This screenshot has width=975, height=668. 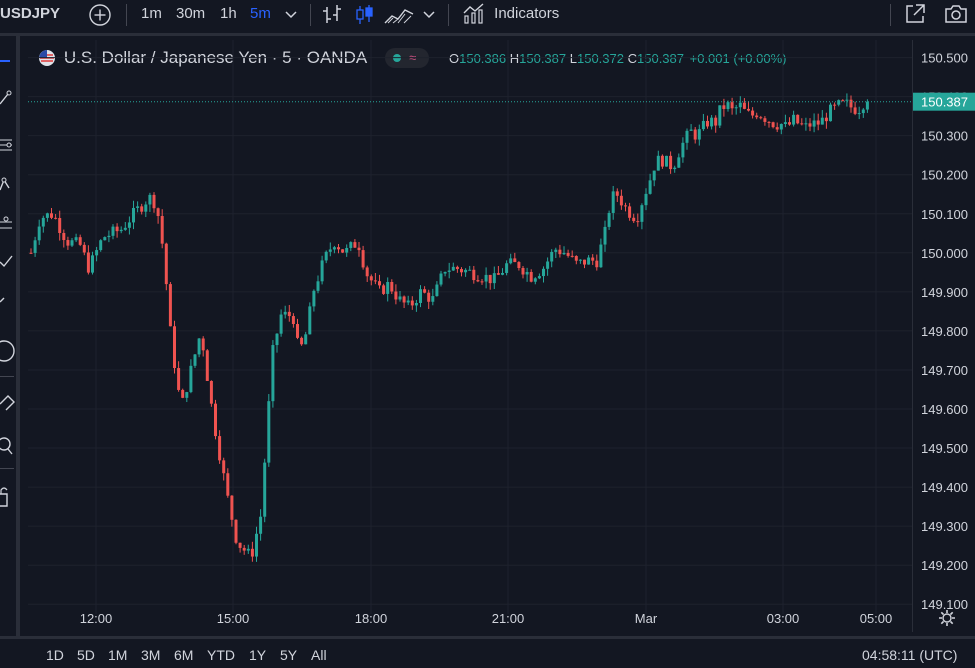 What do you see at coordinates (117, 655) in the screenshot?
I see `range-1m-button: 1M` at bounding box center [117, 655].